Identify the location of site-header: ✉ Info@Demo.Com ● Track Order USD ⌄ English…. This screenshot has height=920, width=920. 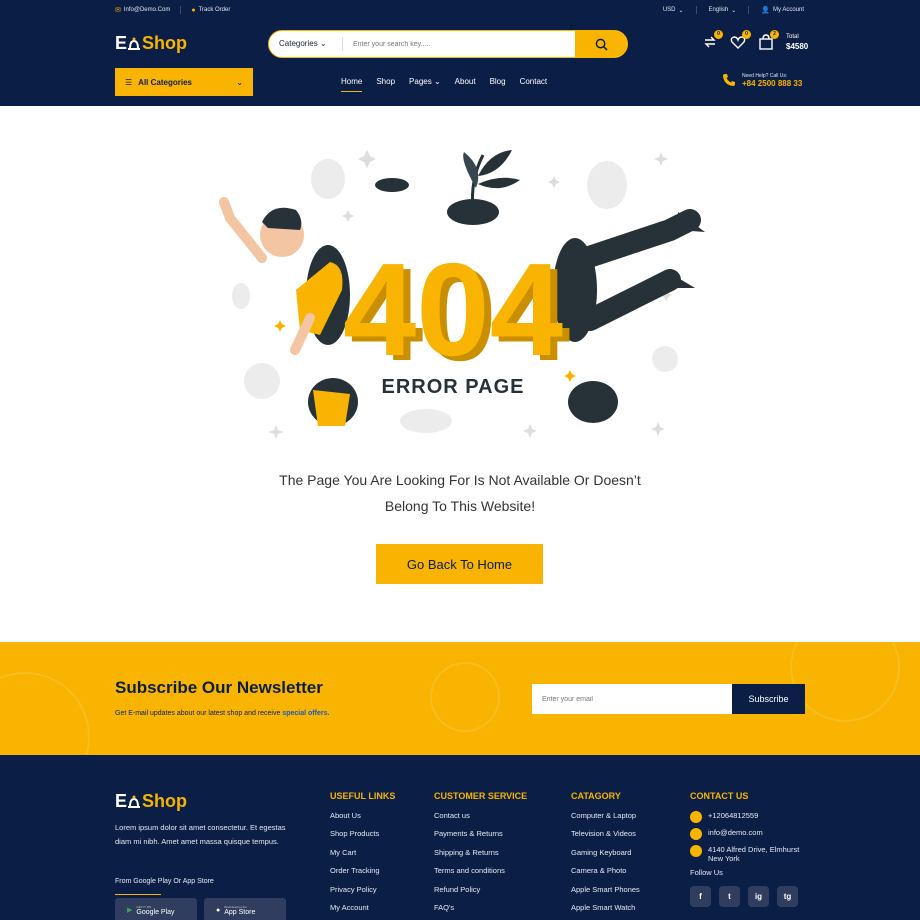
(460, 53).